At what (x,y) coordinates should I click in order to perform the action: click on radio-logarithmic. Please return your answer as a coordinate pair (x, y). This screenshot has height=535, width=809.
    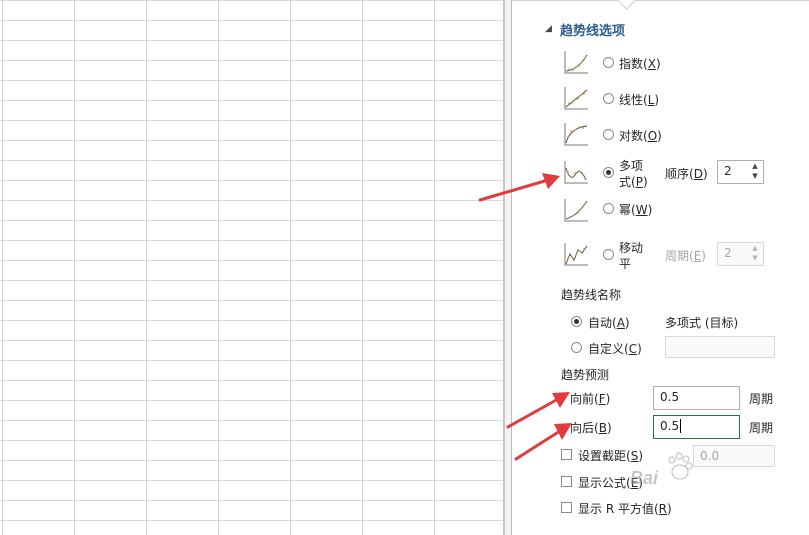
    Looking at the image, I should click on (608, 134).